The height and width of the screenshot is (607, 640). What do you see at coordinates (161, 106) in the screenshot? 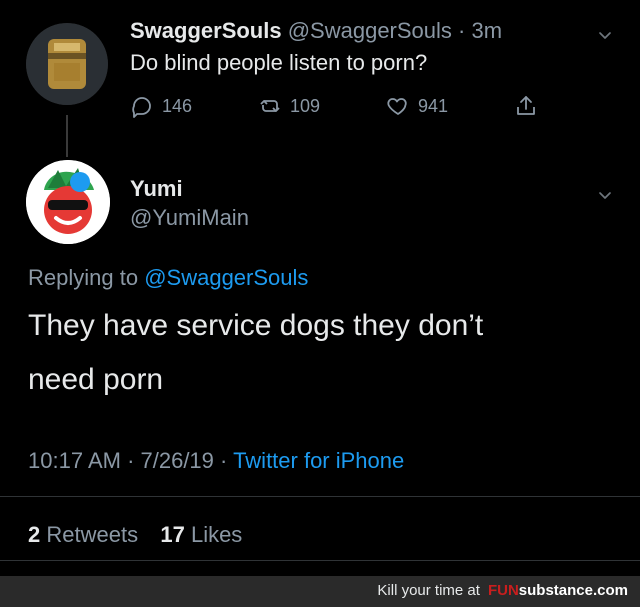
I see `reply-action: 146` at bounding box center [161, 106].